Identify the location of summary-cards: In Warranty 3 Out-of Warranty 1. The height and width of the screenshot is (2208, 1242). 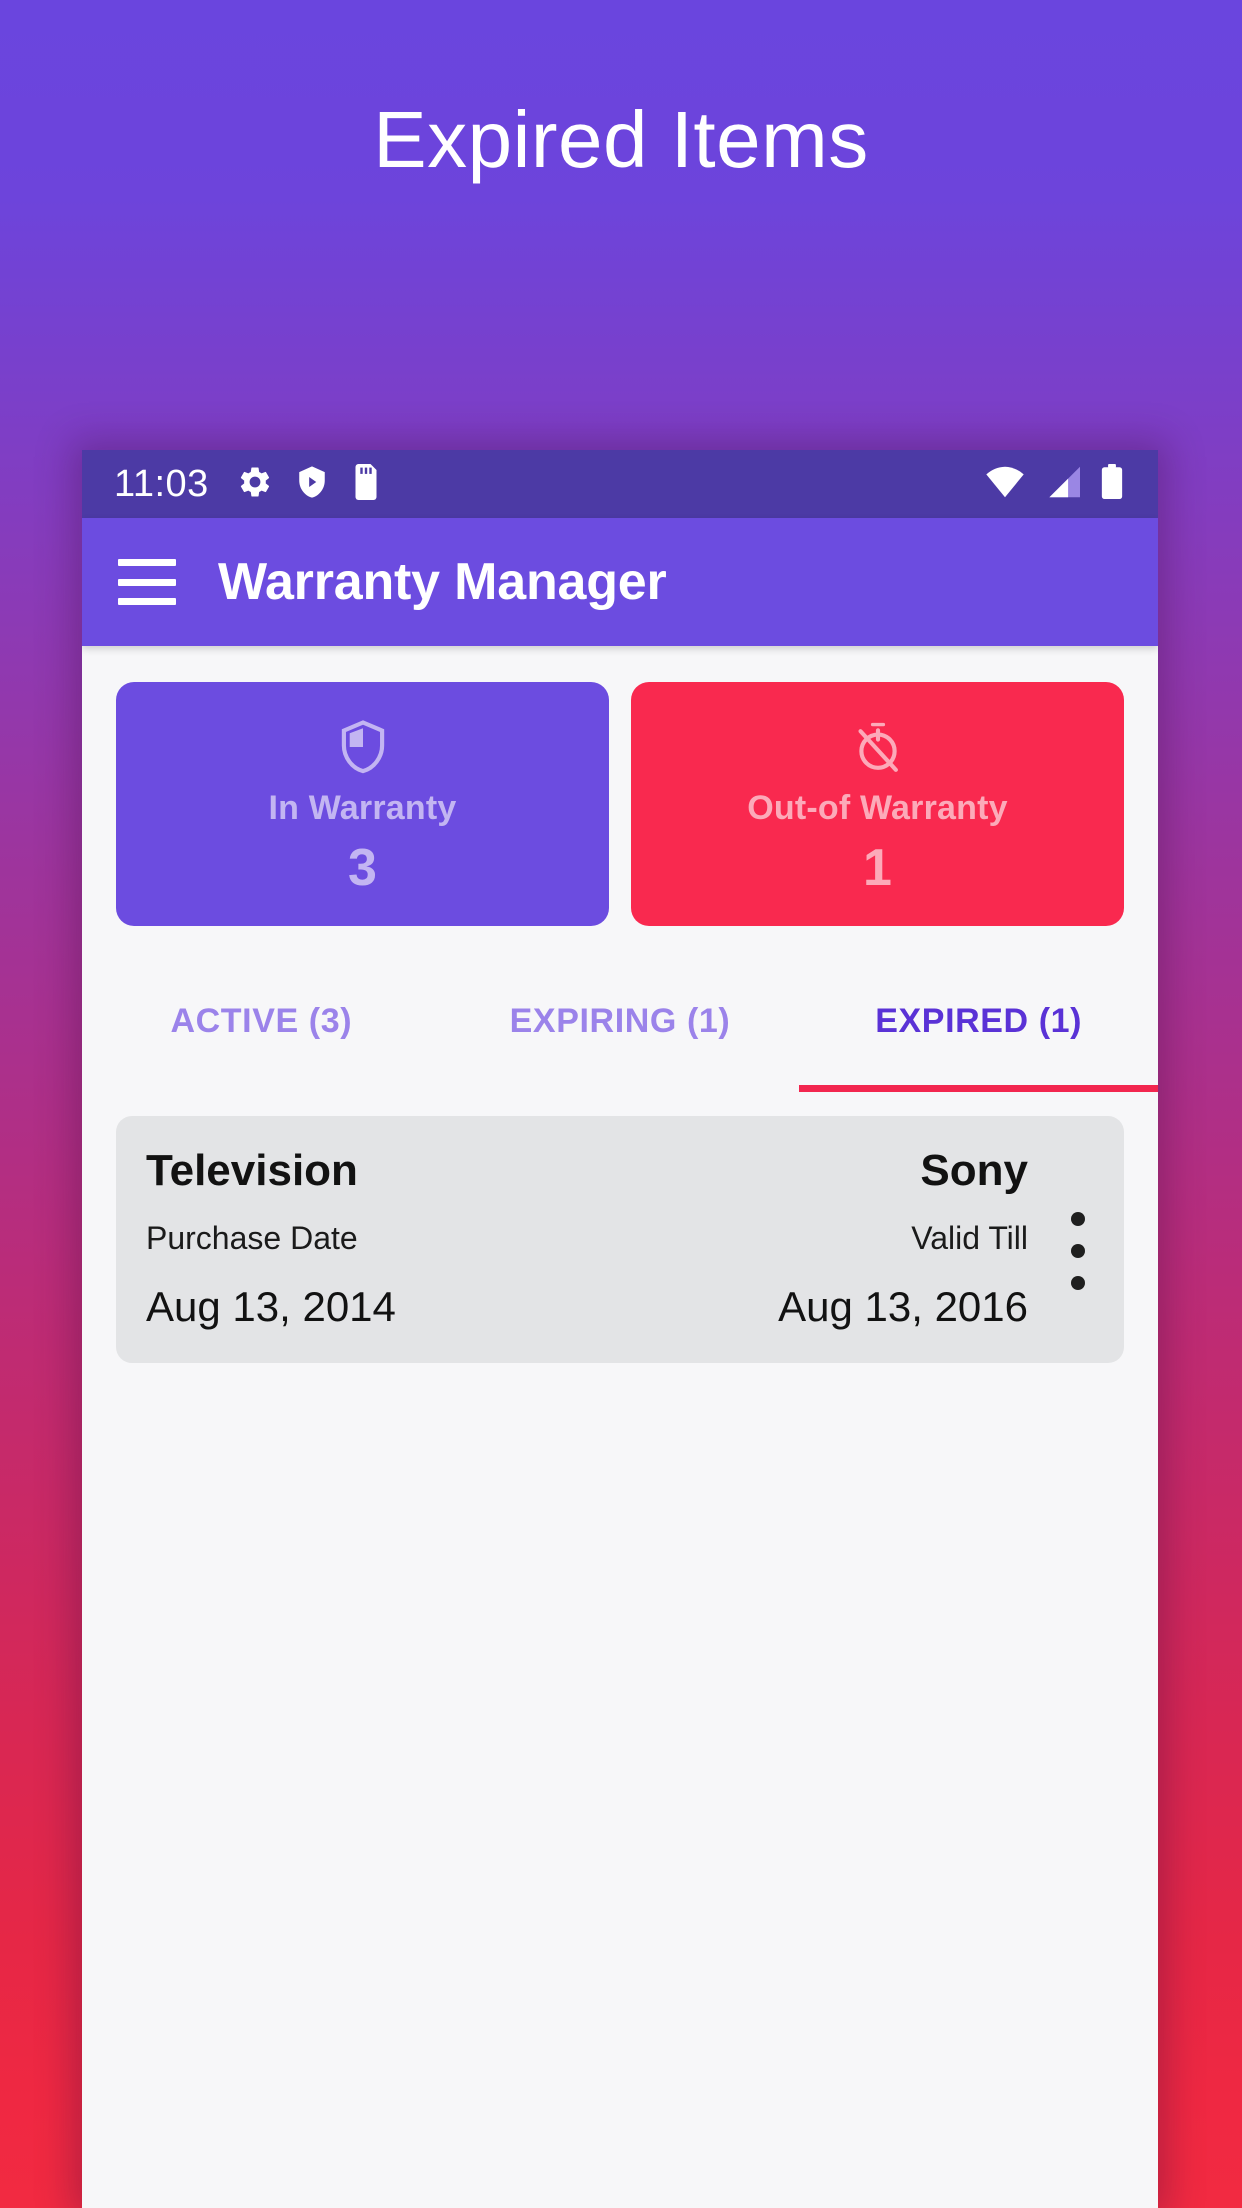
(620, 786).